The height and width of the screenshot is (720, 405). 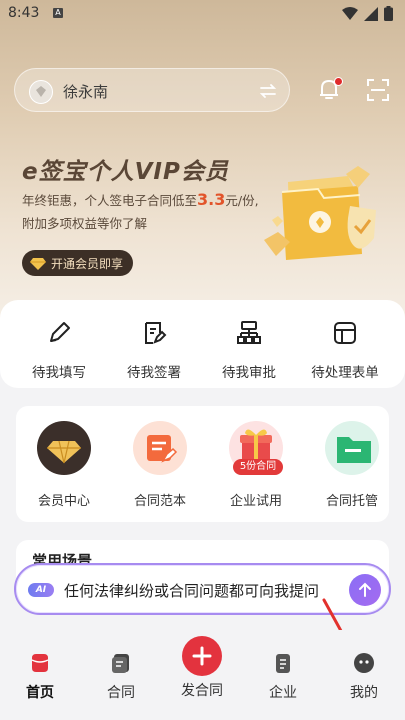 I want to click on service-label: 合同范本, so click(x=159, y=501).